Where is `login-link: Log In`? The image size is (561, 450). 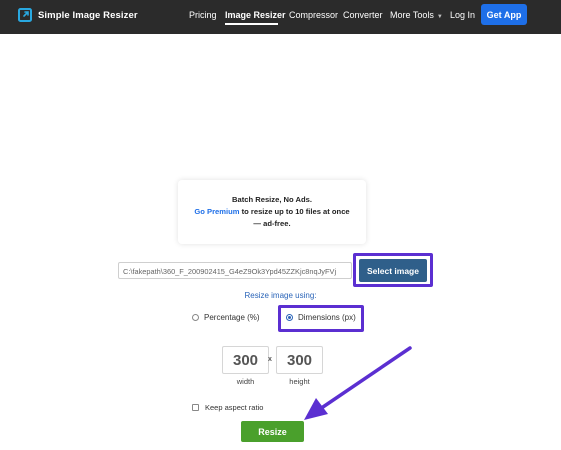
login-link: Log In is located at coordinates (462, 15).